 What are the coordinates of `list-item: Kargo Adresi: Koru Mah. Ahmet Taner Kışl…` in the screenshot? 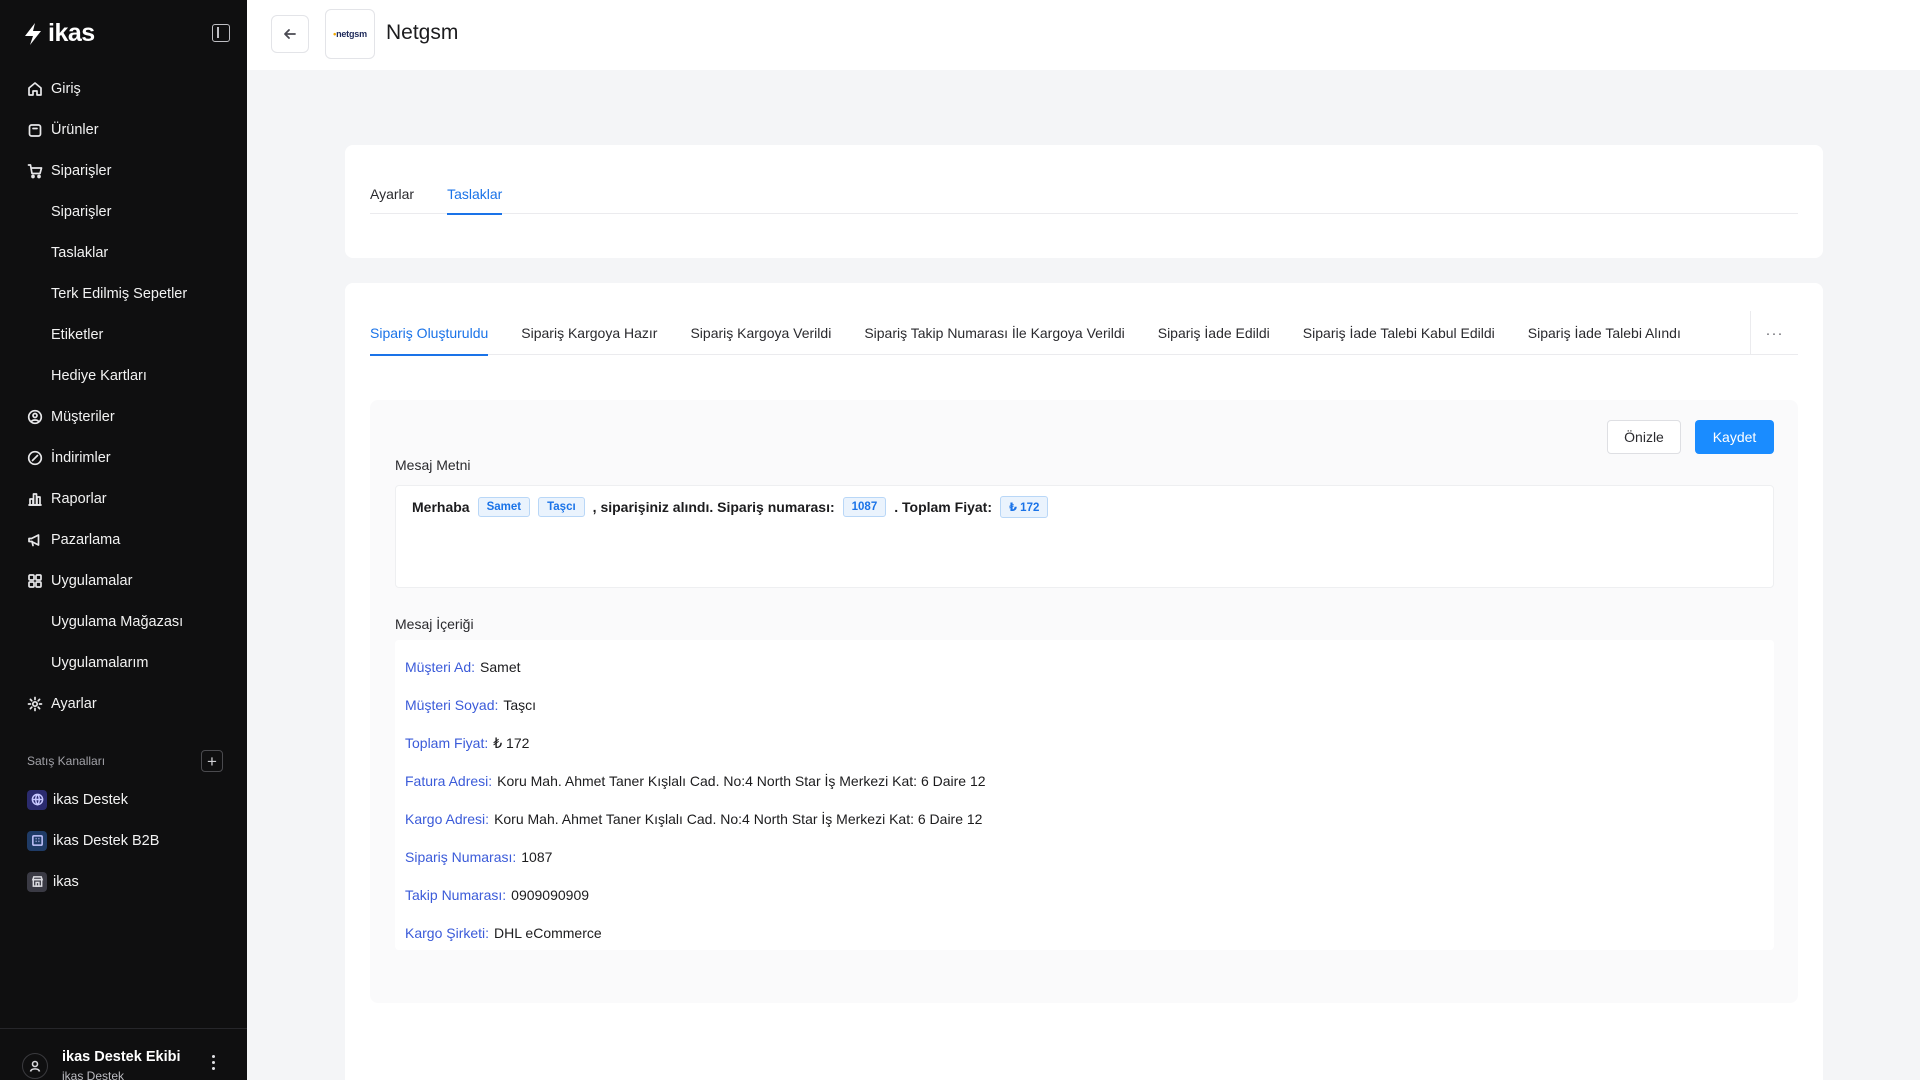 It's located at (693, 819).